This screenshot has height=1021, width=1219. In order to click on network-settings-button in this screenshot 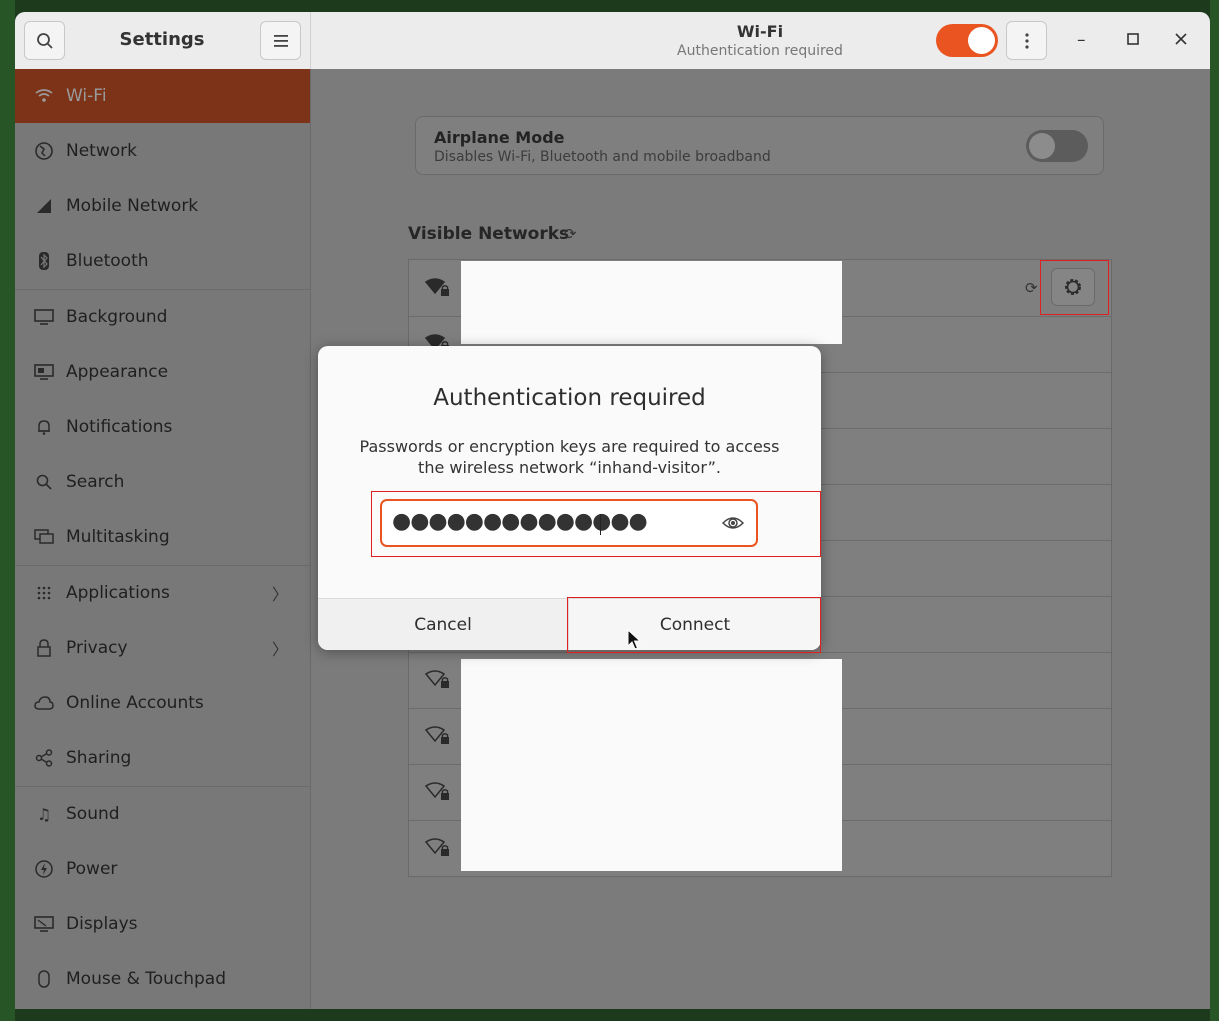, I will do `click(1073, 287)`.